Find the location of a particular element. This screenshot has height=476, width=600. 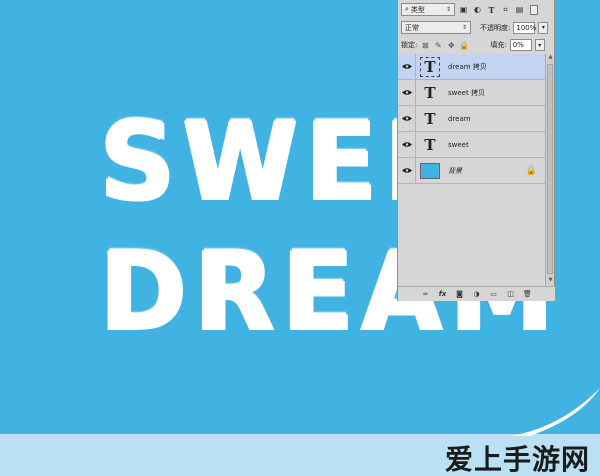

lock-label: 锁定: is located at coordinates (409, 45).